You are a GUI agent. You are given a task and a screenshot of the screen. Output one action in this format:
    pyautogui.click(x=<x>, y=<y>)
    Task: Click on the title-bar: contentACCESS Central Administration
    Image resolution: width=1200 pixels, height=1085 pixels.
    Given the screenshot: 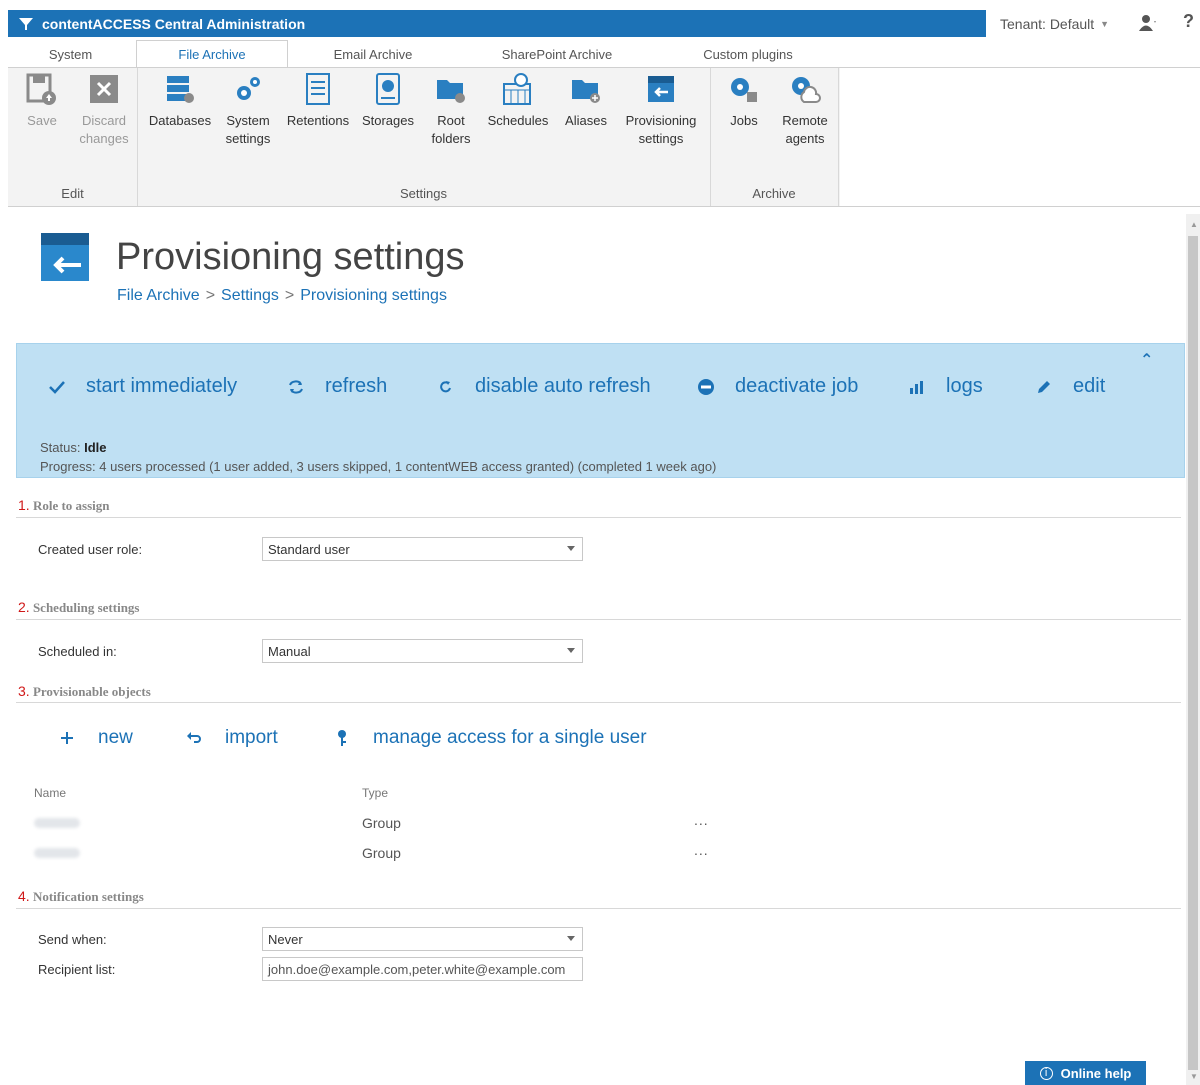 What is the action you would take?
    pyautogui.click(x=497, y=23)
    